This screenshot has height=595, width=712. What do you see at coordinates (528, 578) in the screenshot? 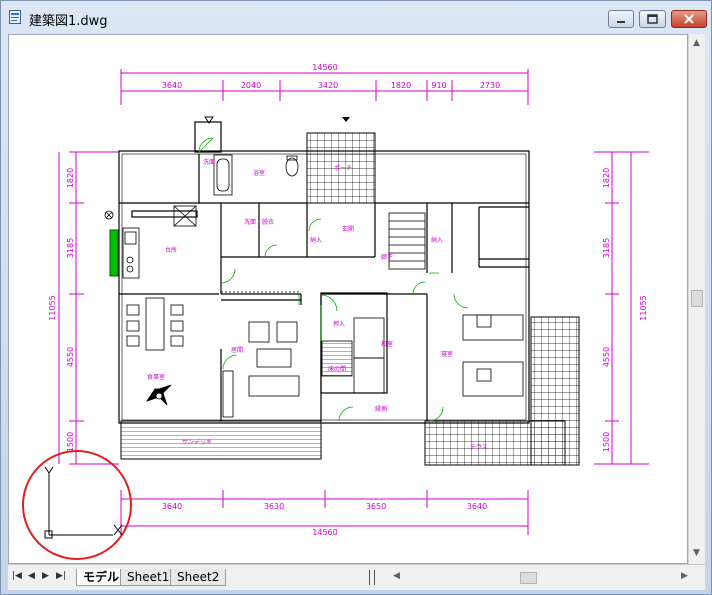
I see `horizontal-scroll-thumb` at bounding box center [528, 578].